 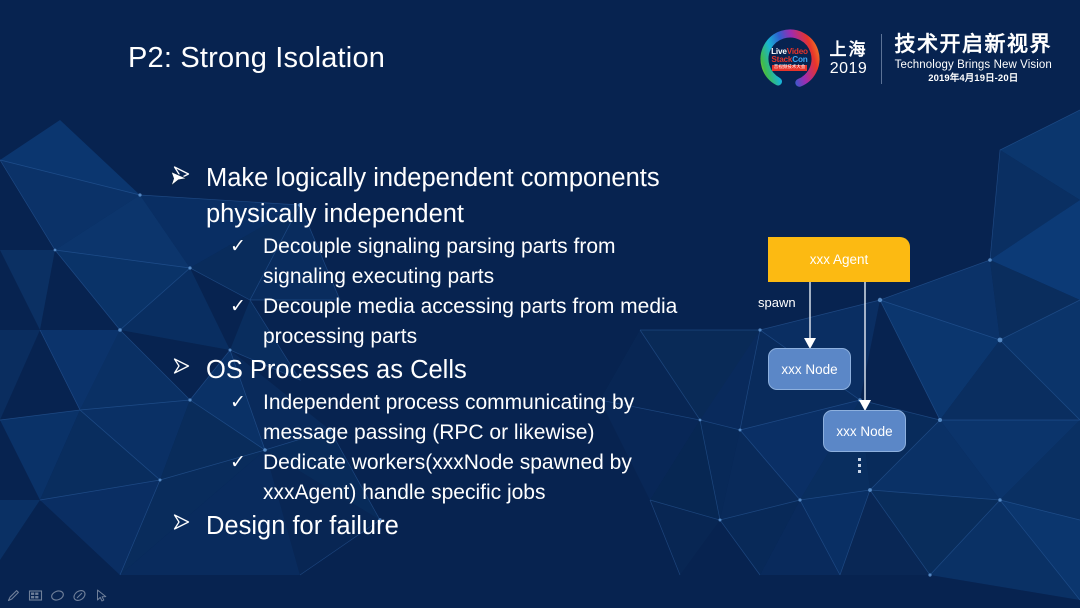 I want to click on livevideostack-logo-icon: LiveVideo StackCon 音视频技术大会, so click(x=790, y=59).